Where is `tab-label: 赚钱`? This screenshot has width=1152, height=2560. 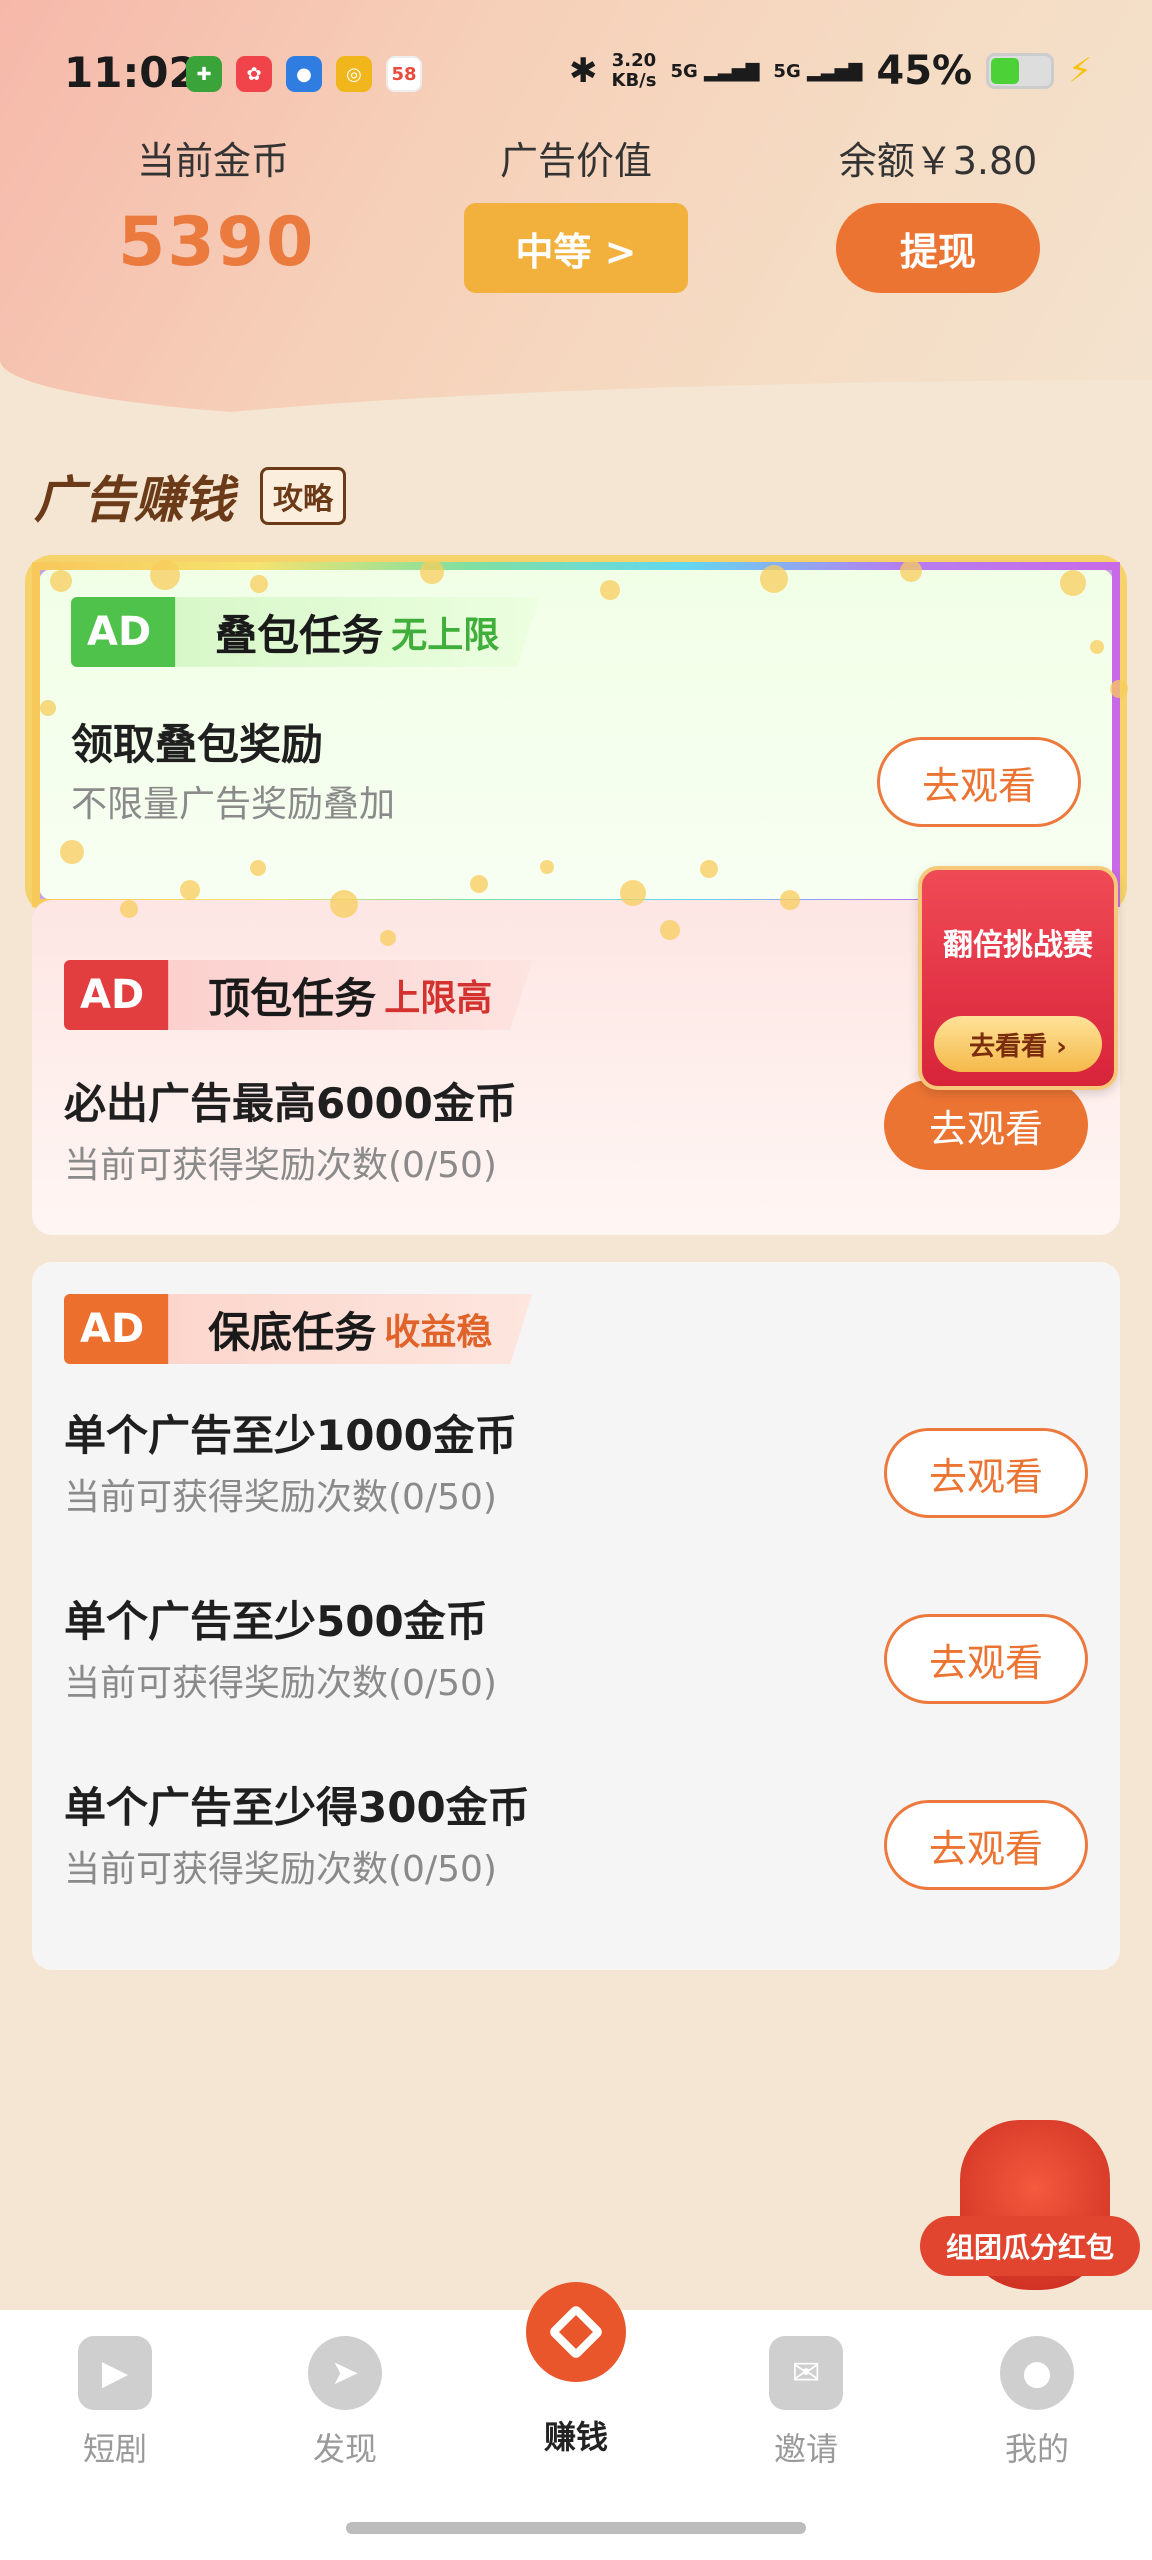 tab-label: 赚钱 is located at coordinates (575, 2437).